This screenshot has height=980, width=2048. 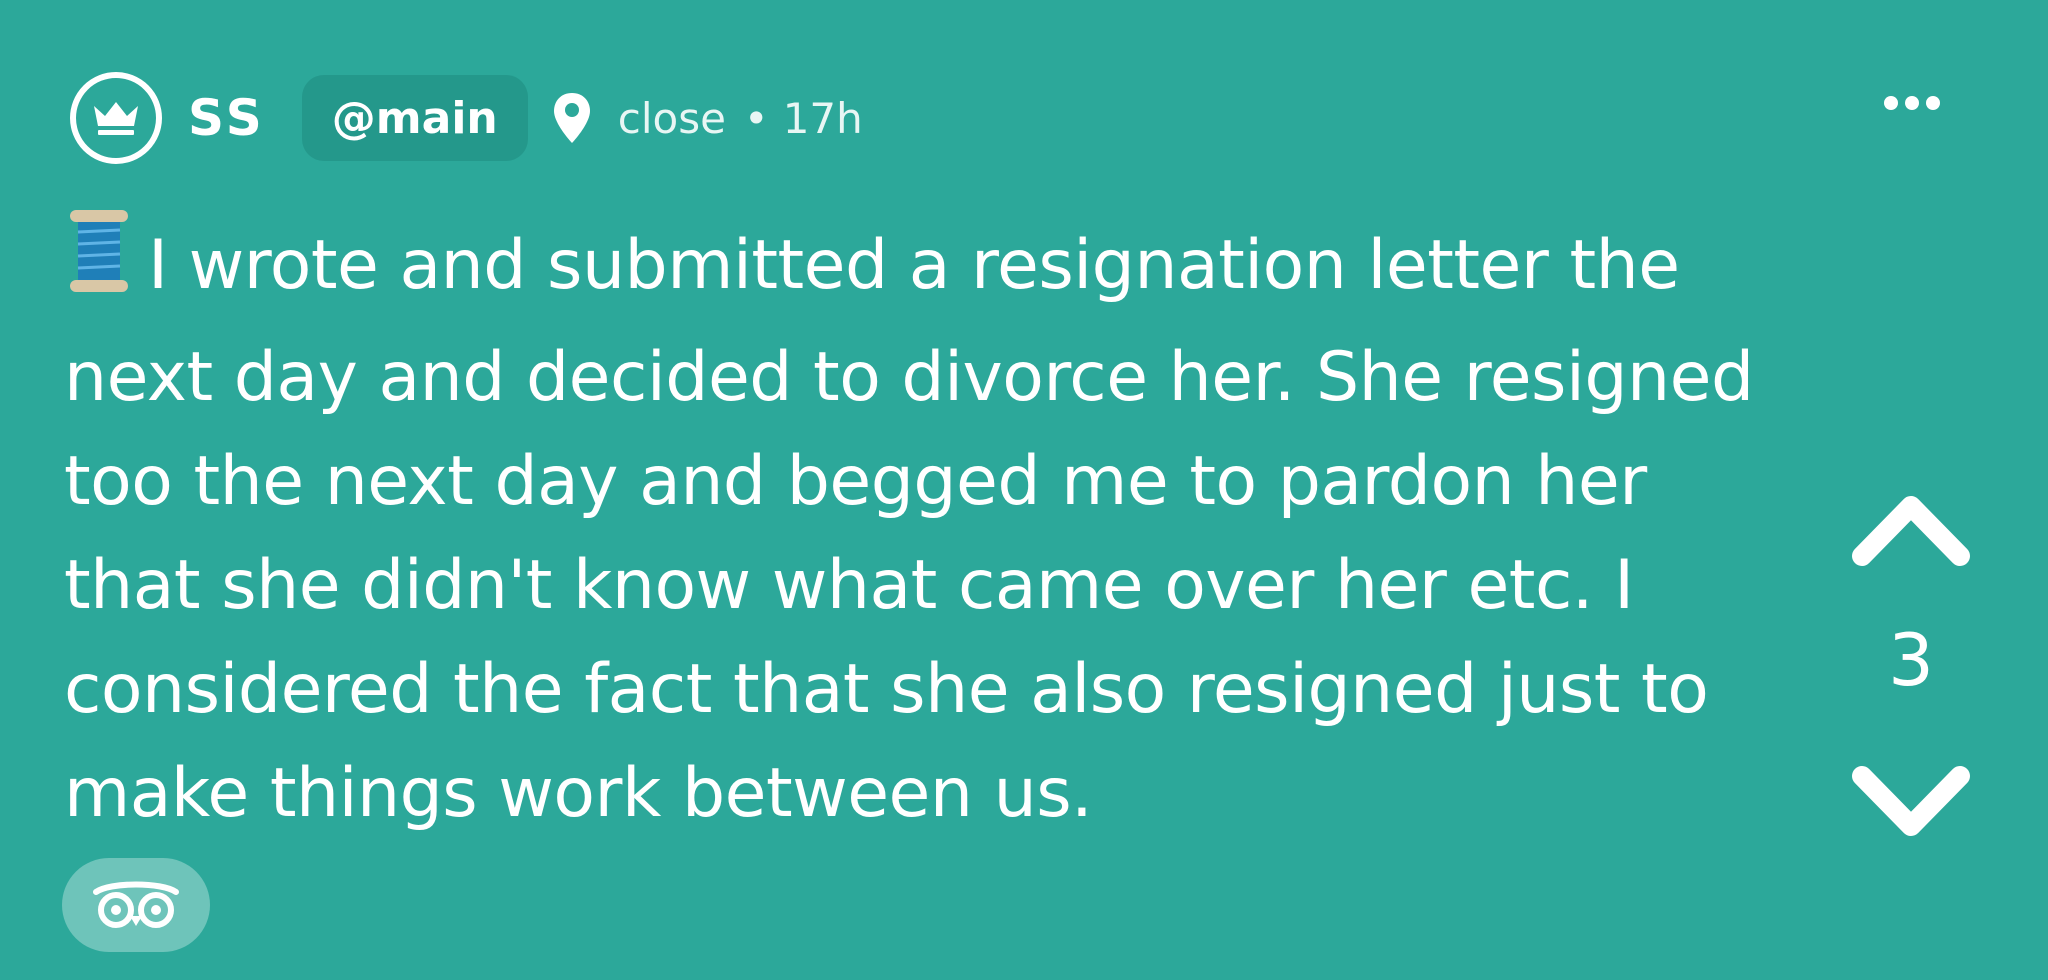 I want to click on more-options-icon, so click(x=1912, y=103).